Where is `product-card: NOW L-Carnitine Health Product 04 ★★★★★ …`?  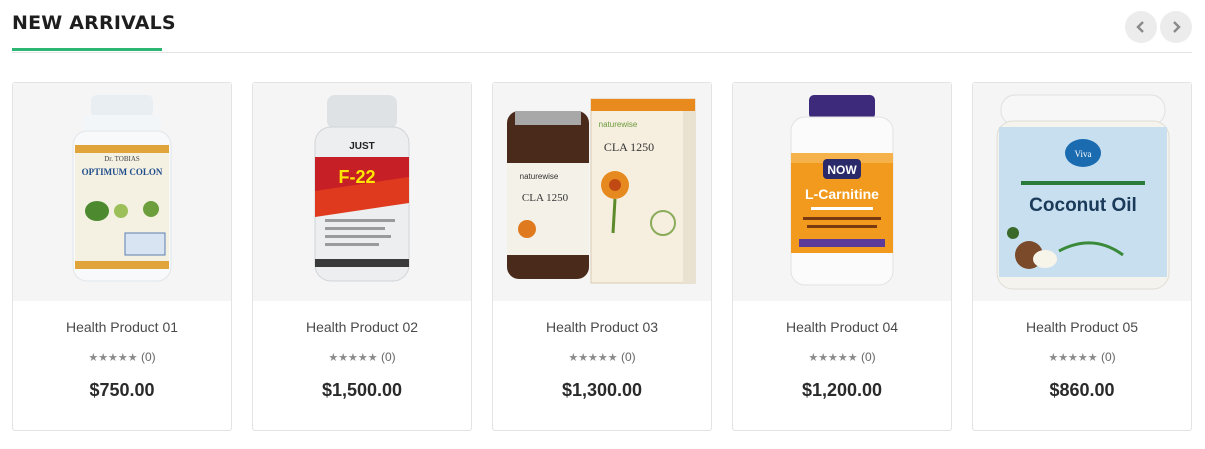 product-card: NOW L-Carnitine Health Product 04 ★★★★★ … is located at coordinates (842, 256).